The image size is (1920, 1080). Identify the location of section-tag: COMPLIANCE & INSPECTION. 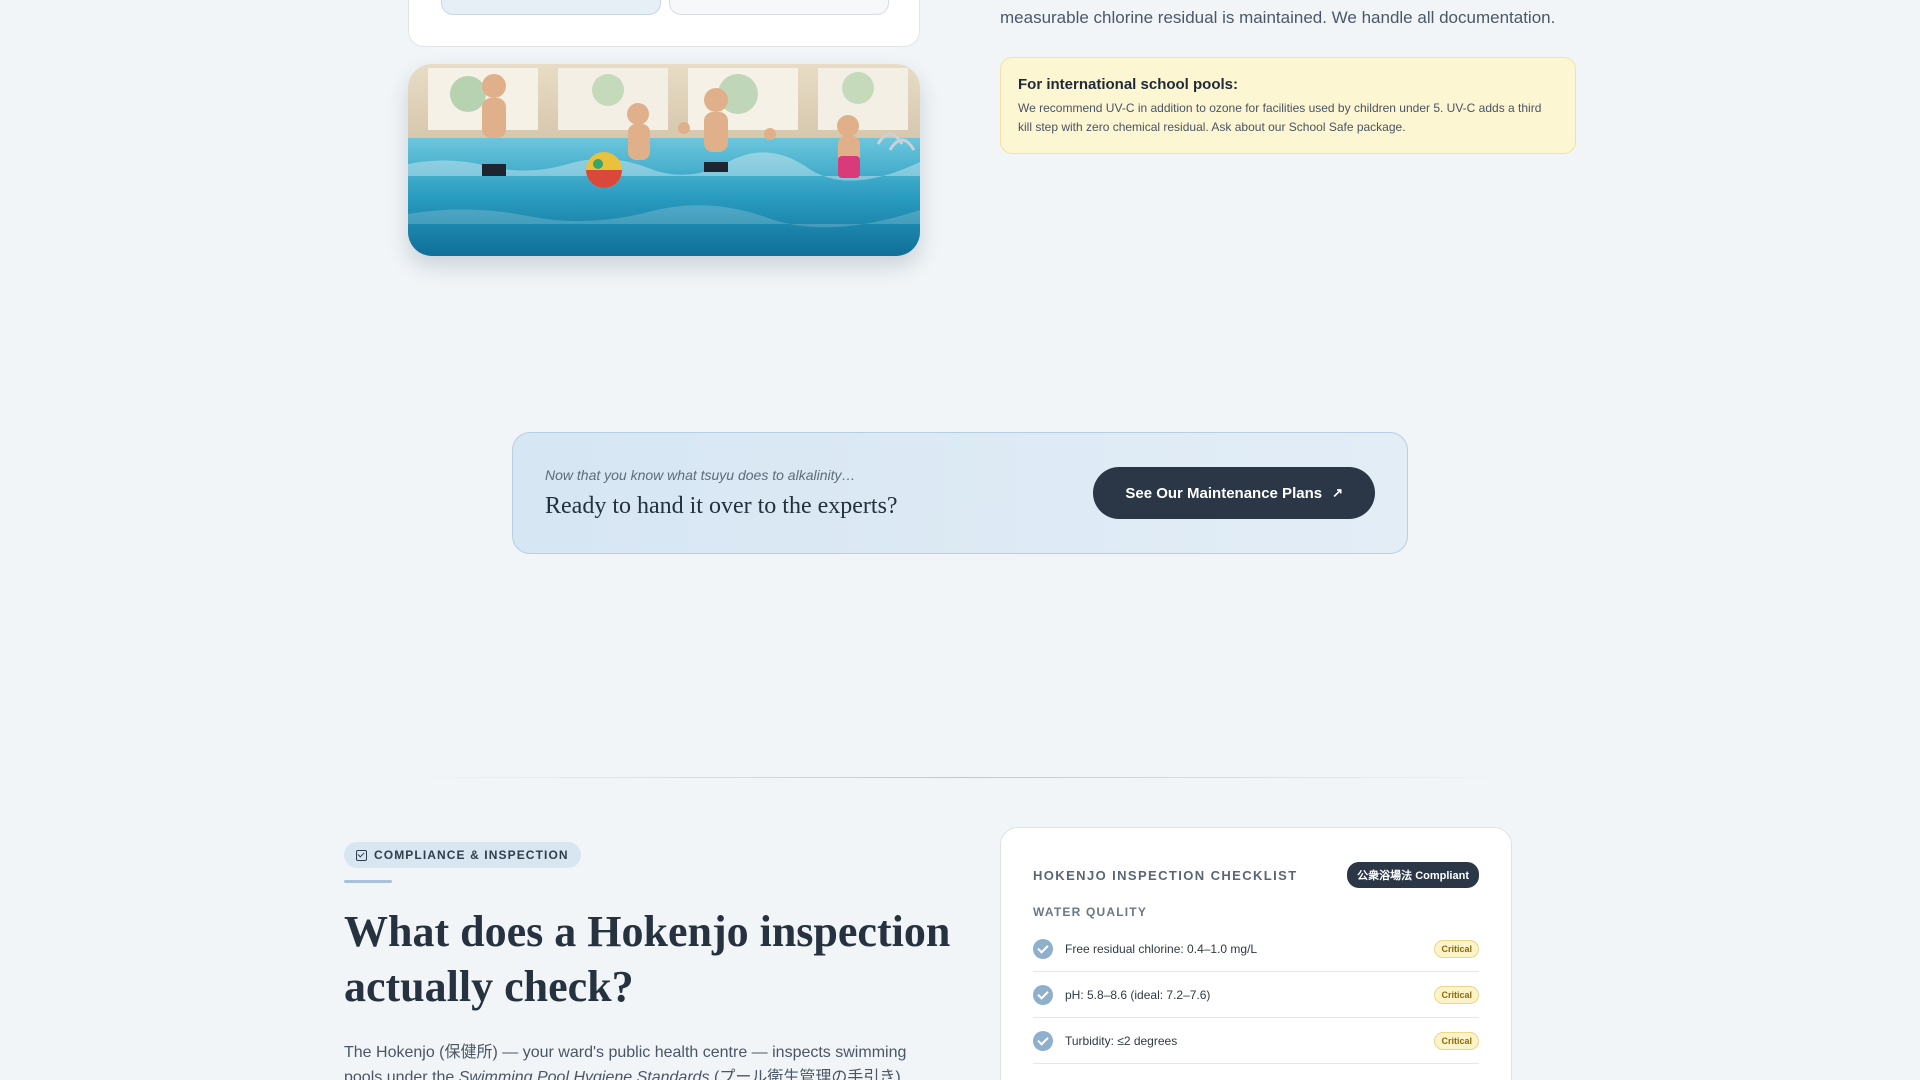
(462, 855).